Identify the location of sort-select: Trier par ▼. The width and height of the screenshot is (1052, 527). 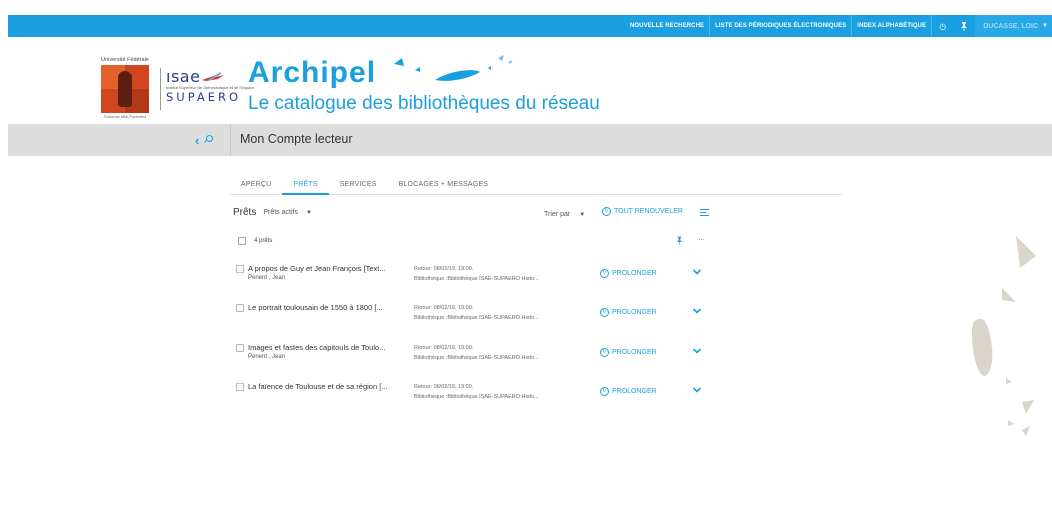
(564, 214).